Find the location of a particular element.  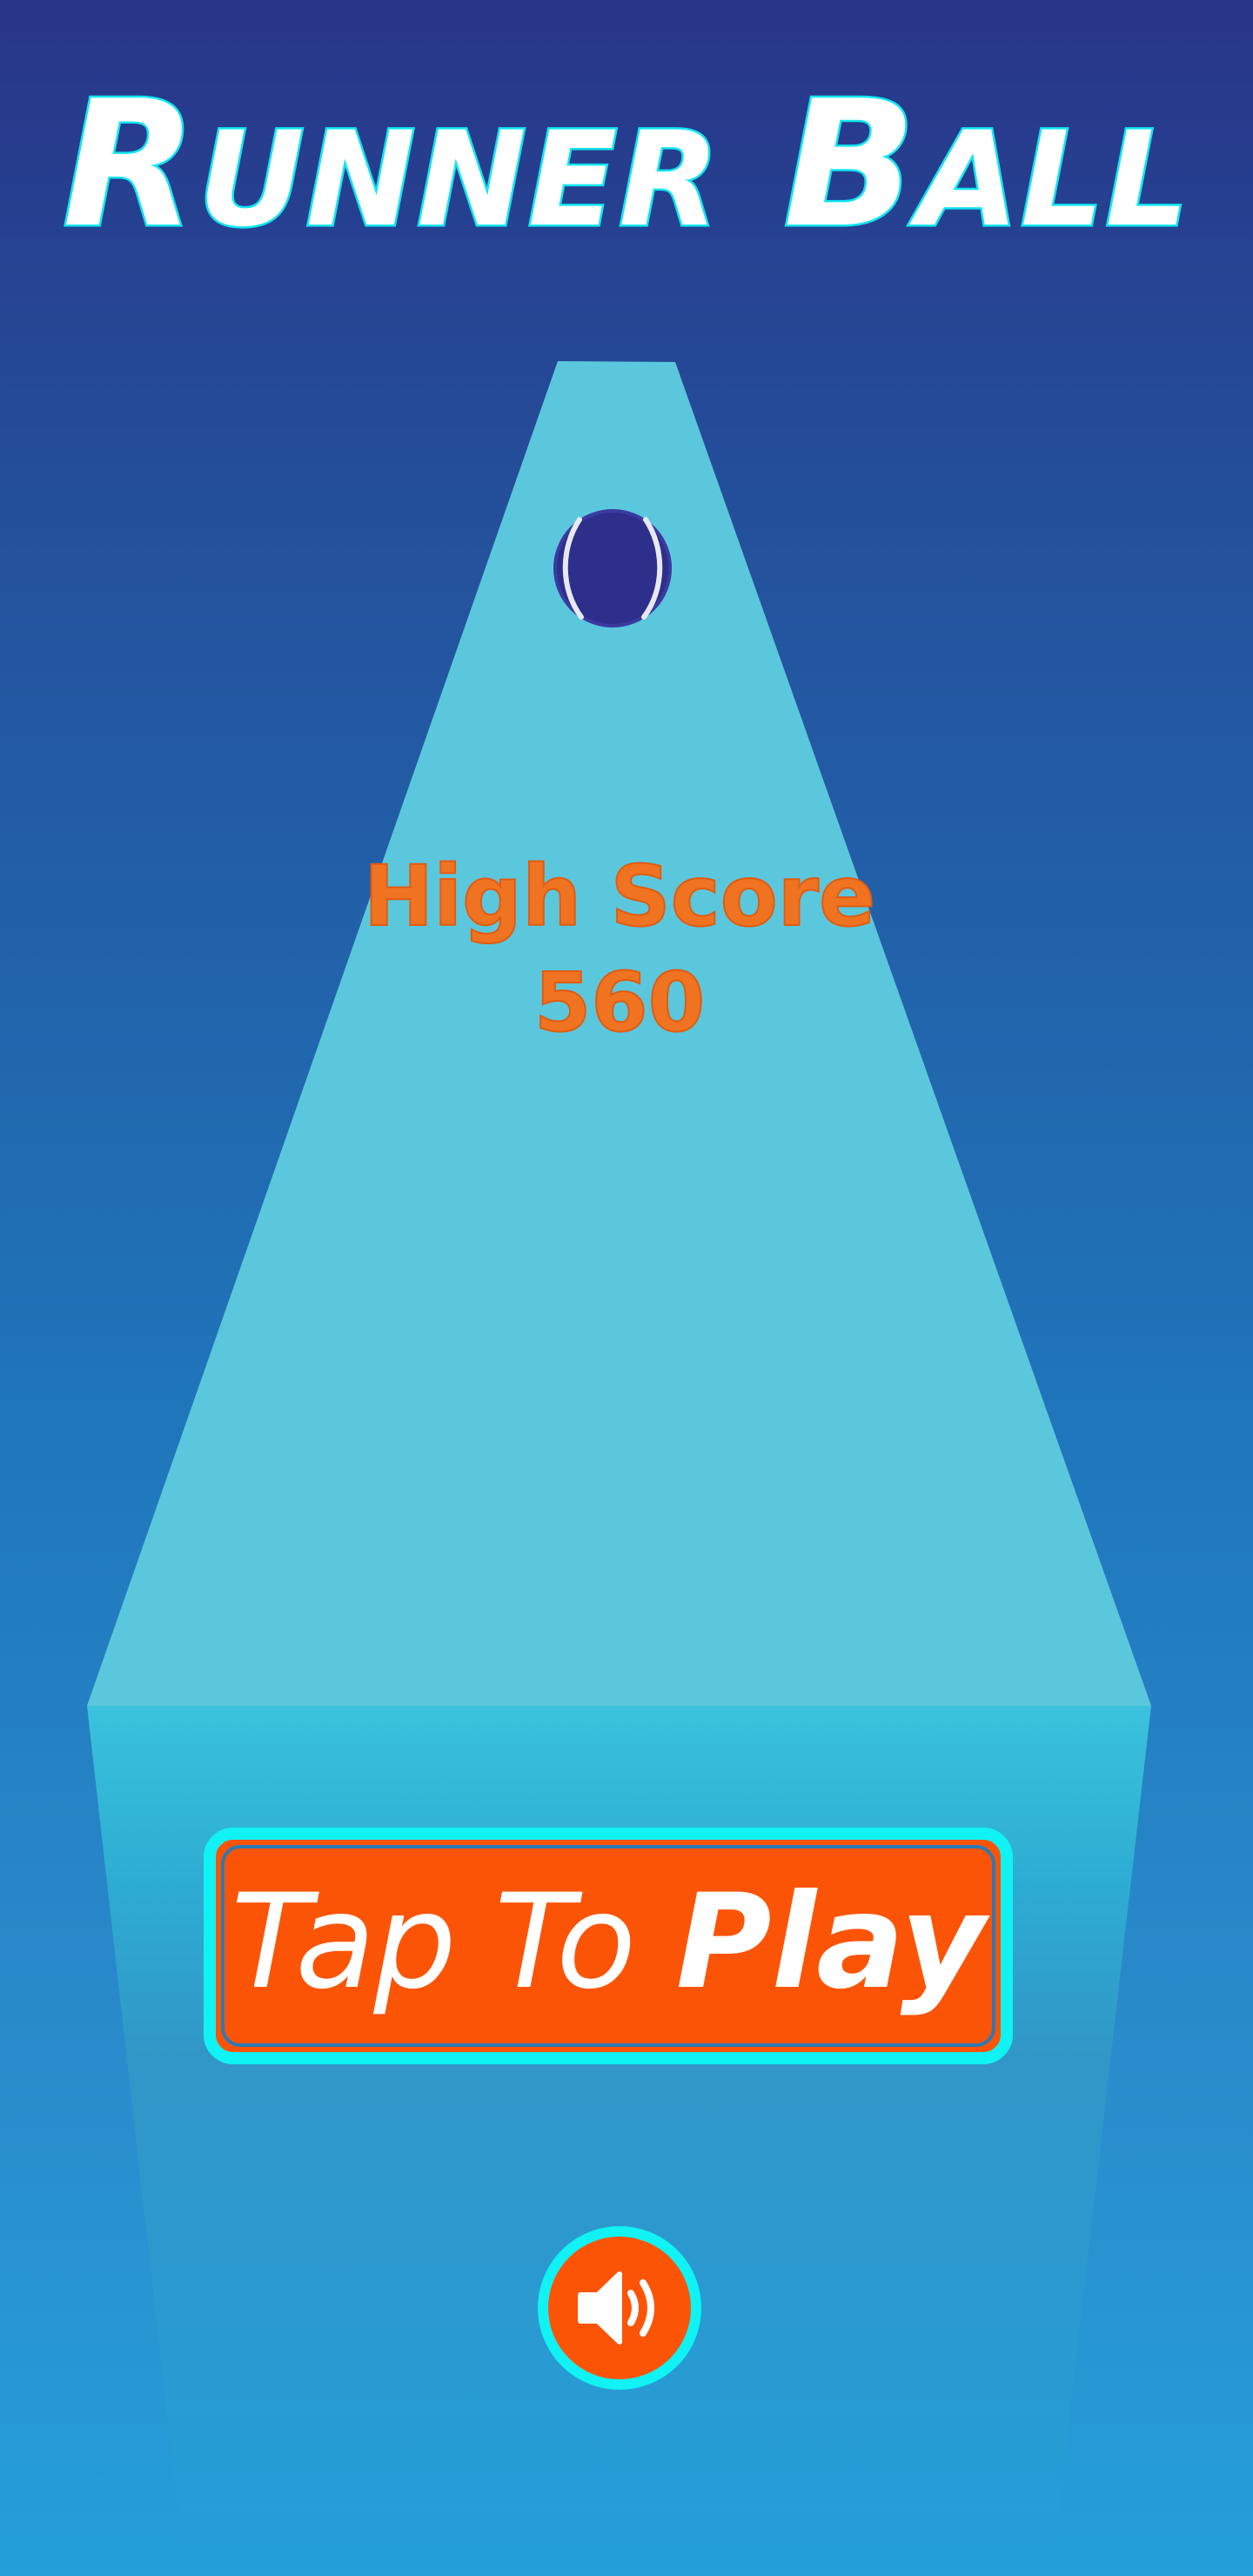

play-button-label: Tap To Play is located at coordinates (608, 1942).